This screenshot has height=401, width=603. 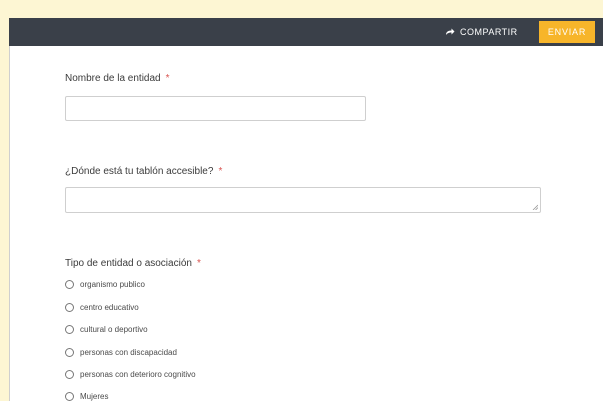 I want to click on radio-option-label: organismo publico, so click(x=112, y=284).